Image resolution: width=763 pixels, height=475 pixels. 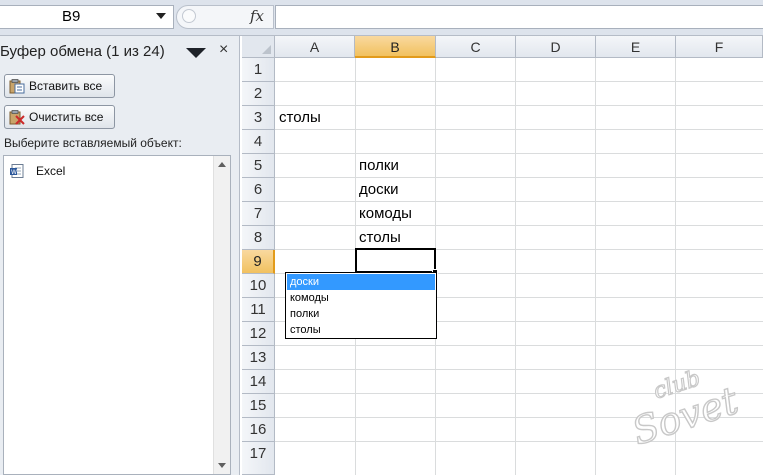 What do you see at coordinates (66, 117) in the screenshot?
I see `clear-all-label: Очистить все` at bounding box center [66, 117].